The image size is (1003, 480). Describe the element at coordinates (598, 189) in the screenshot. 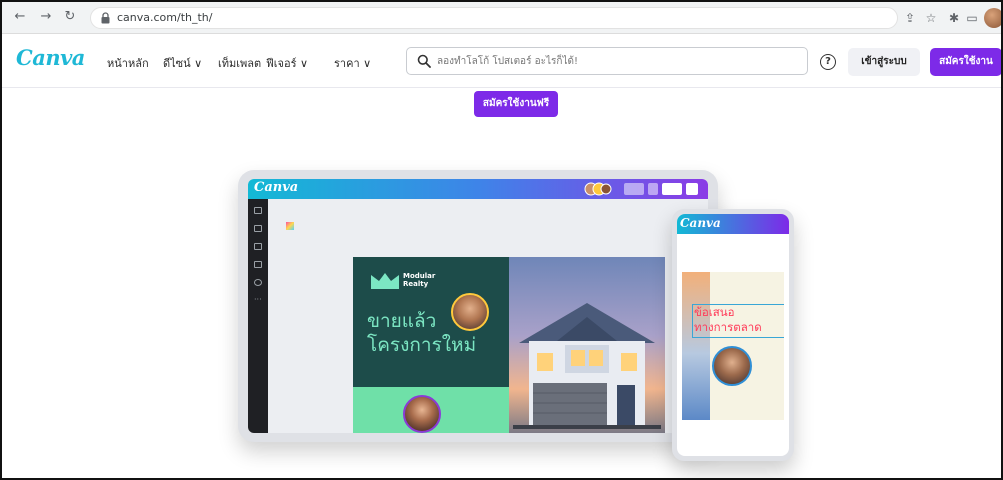

I see `collaborator-avatars` at that location.